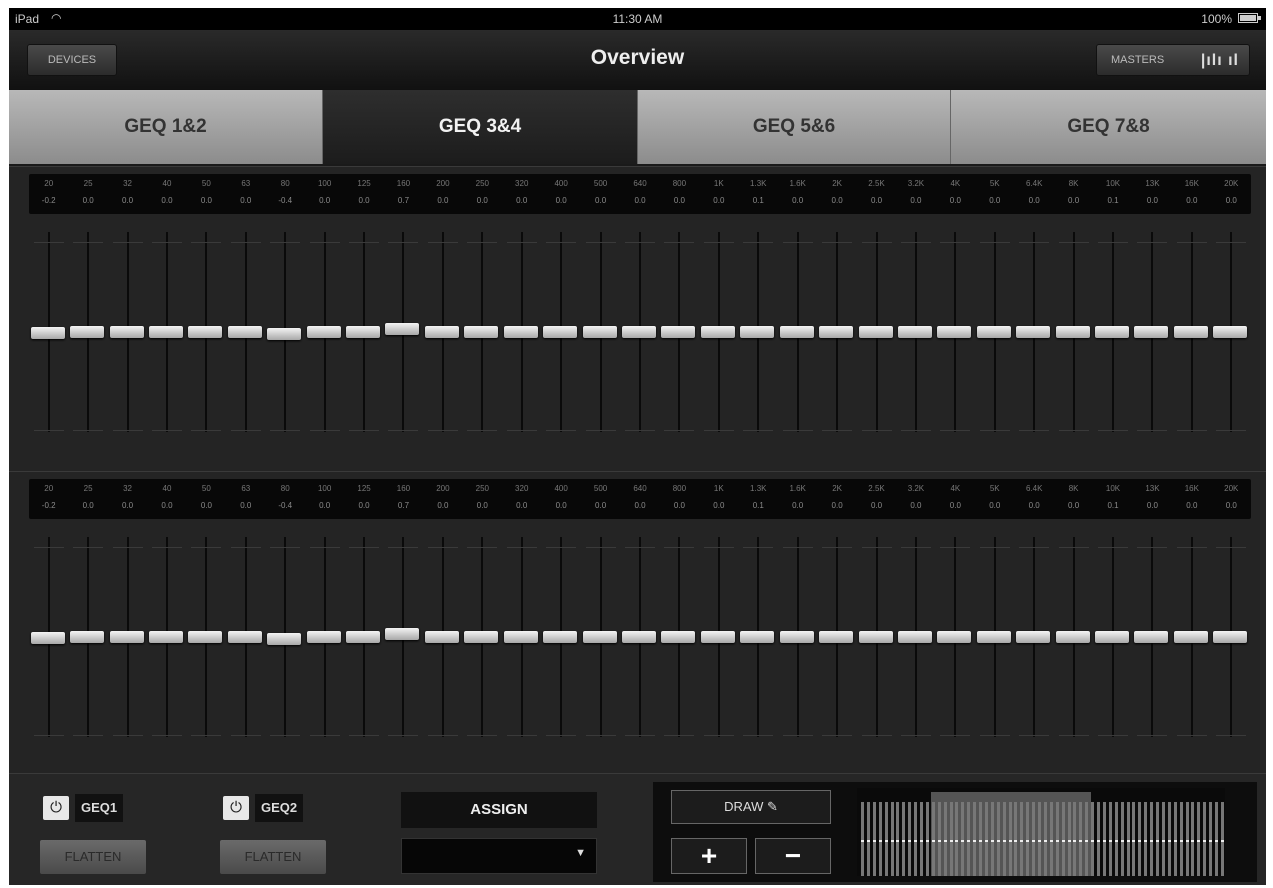 The width and height of the screenshot is (1273, 888). Describe the element at coordinates (1173, 60) in the screenshot. I see `masters-button: MASTERS |ılı ıl` at that location.